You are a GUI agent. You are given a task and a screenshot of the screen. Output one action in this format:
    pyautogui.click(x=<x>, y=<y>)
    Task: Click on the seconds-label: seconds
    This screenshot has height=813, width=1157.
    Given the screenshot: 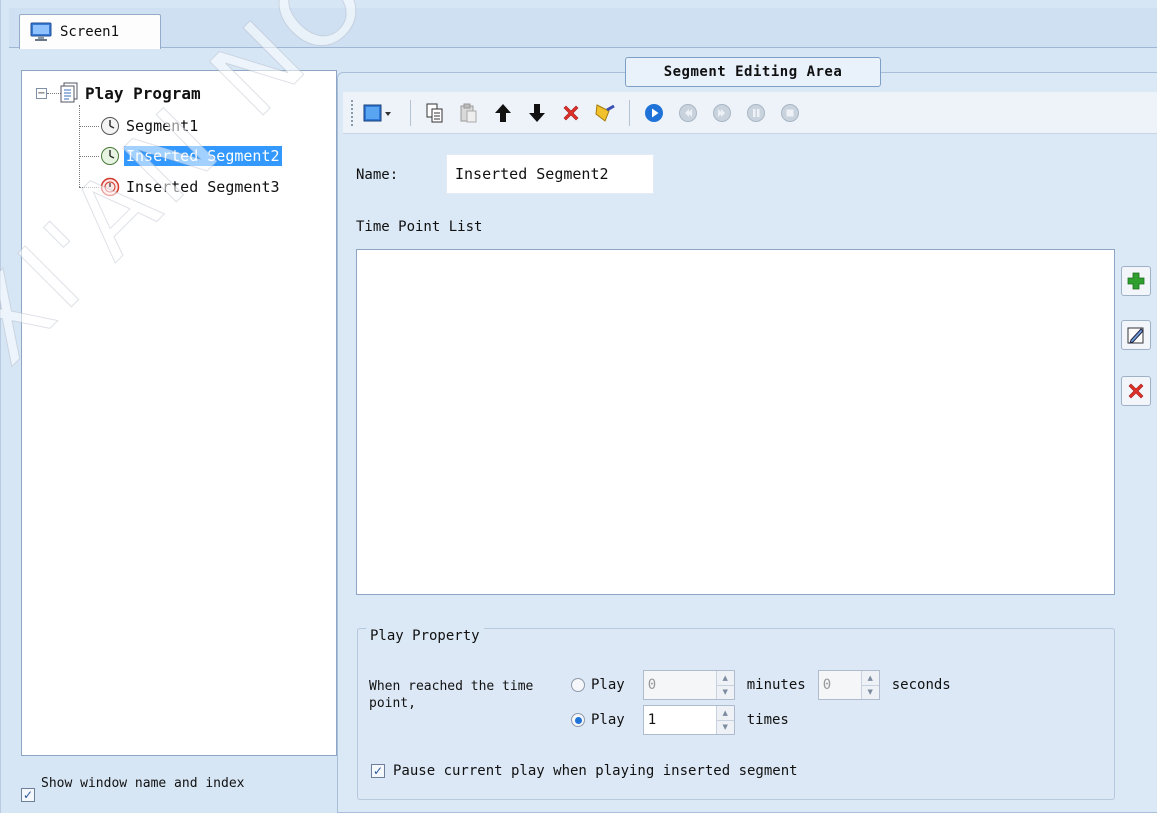 What is the action you would take?
    pyautogui.click(x=921, y=685)
    